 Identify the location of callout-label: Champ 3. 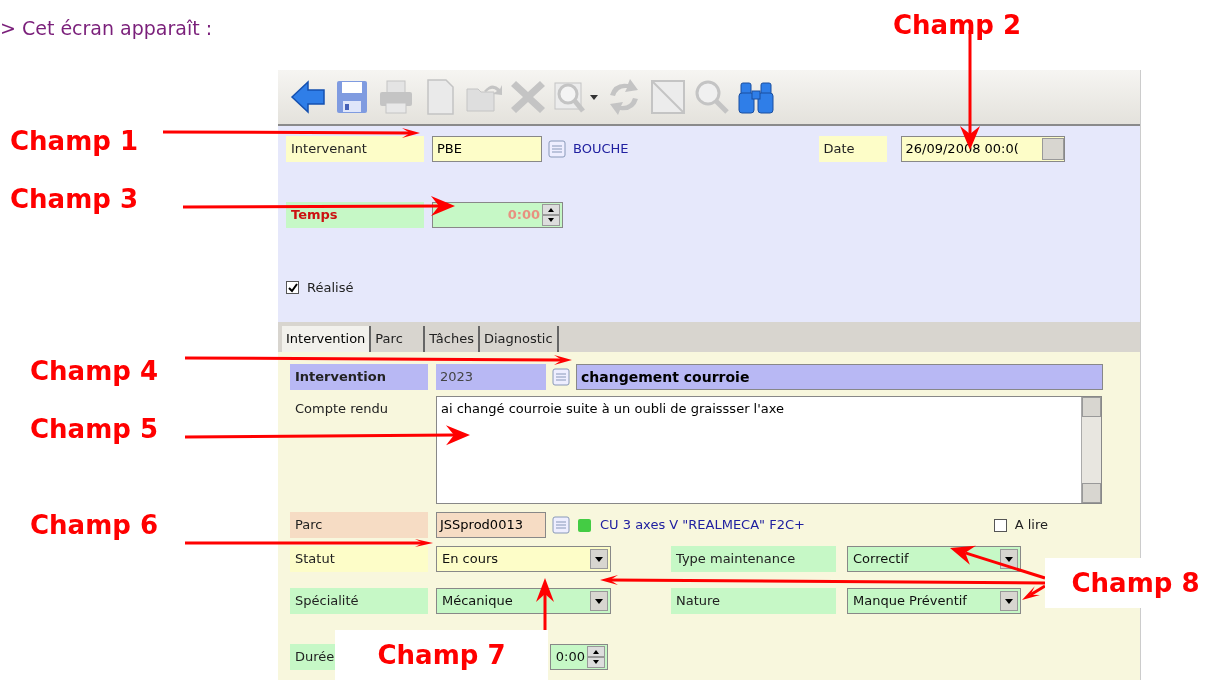
(74, 199).